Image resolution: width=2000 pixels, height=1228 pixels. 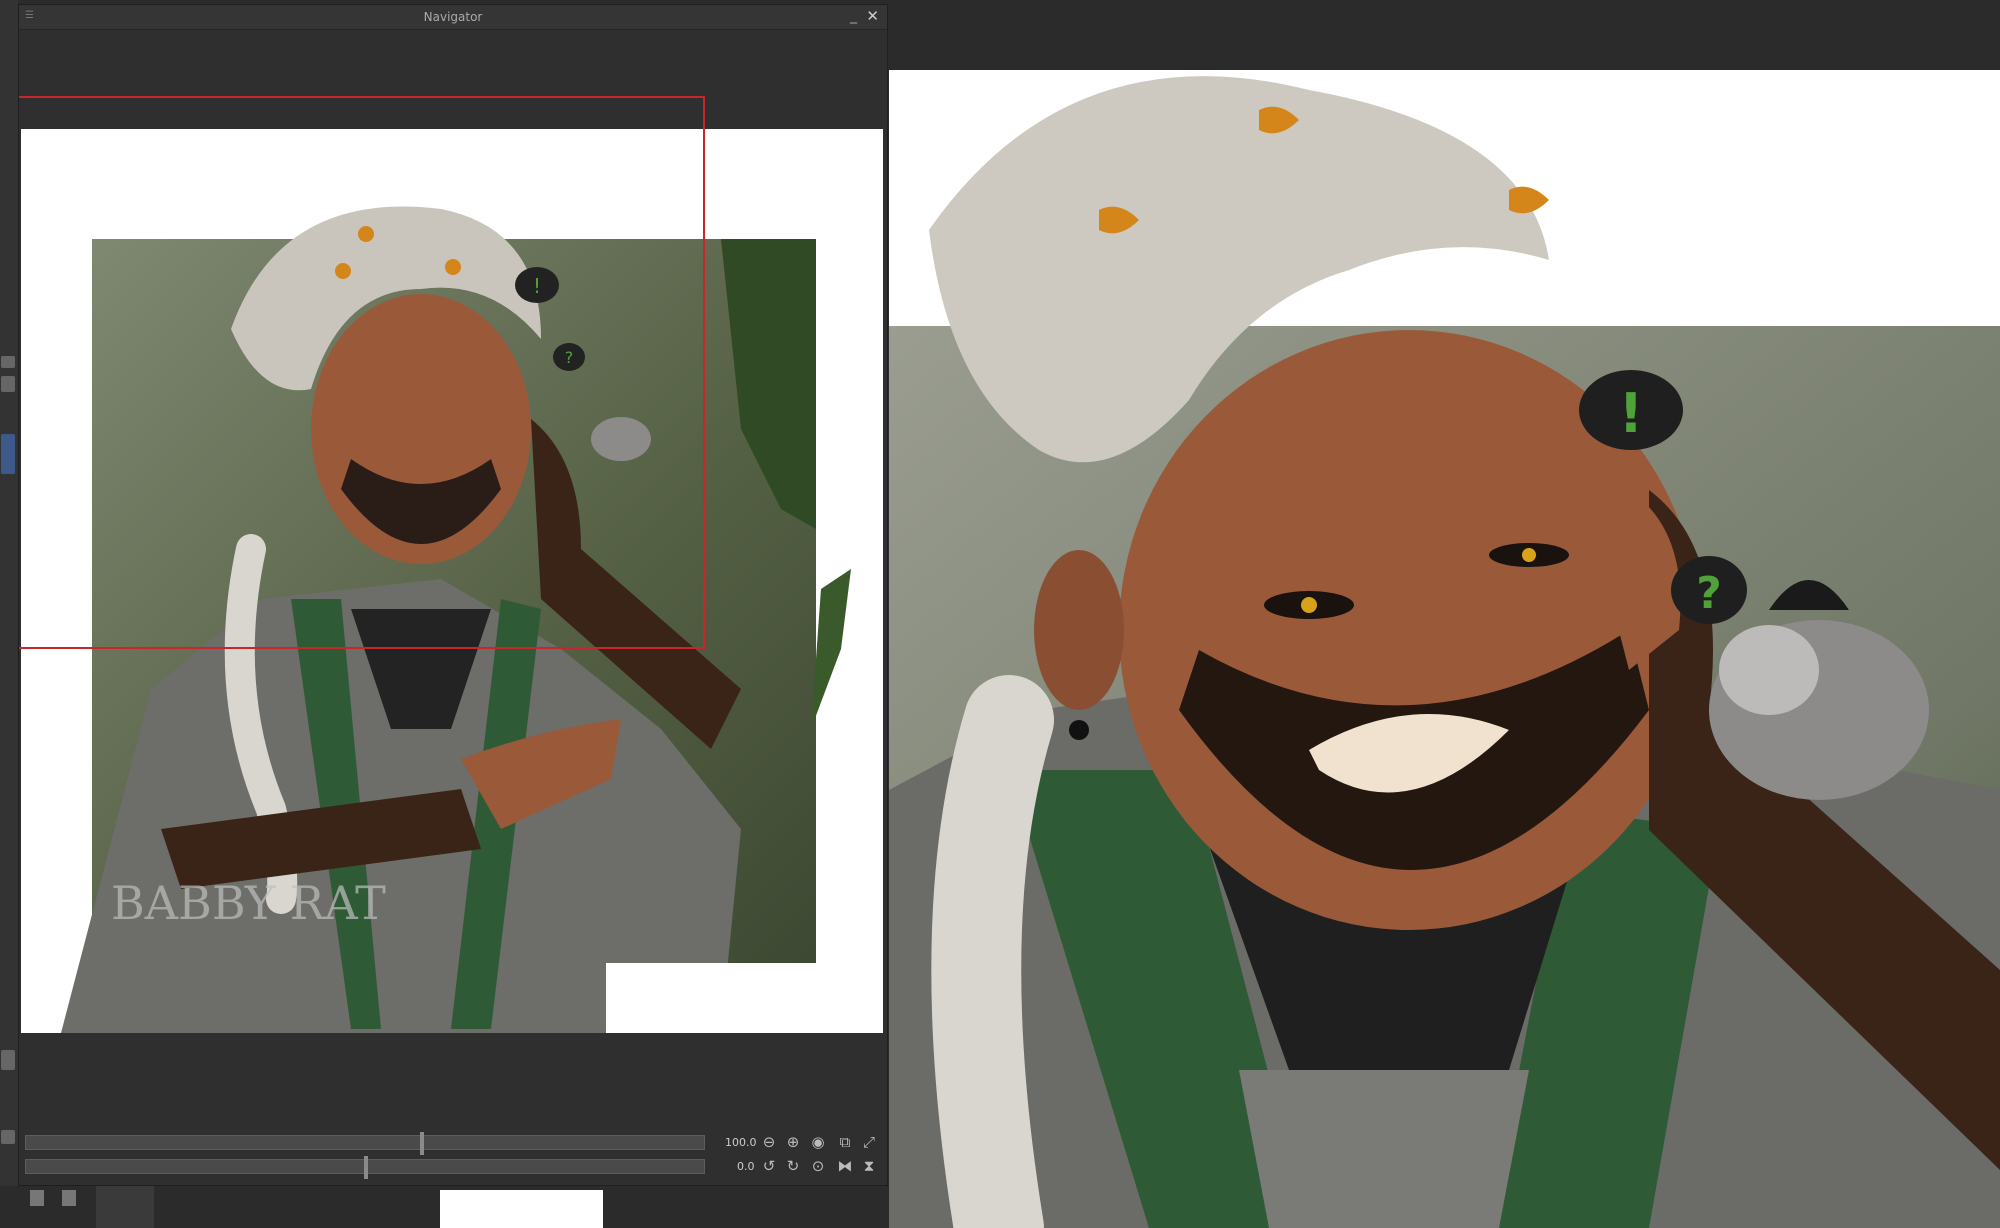 What do you see at coordinates (8, 384) in the screenshot?
I see `lock-icon` at bounding box center [8, 384].